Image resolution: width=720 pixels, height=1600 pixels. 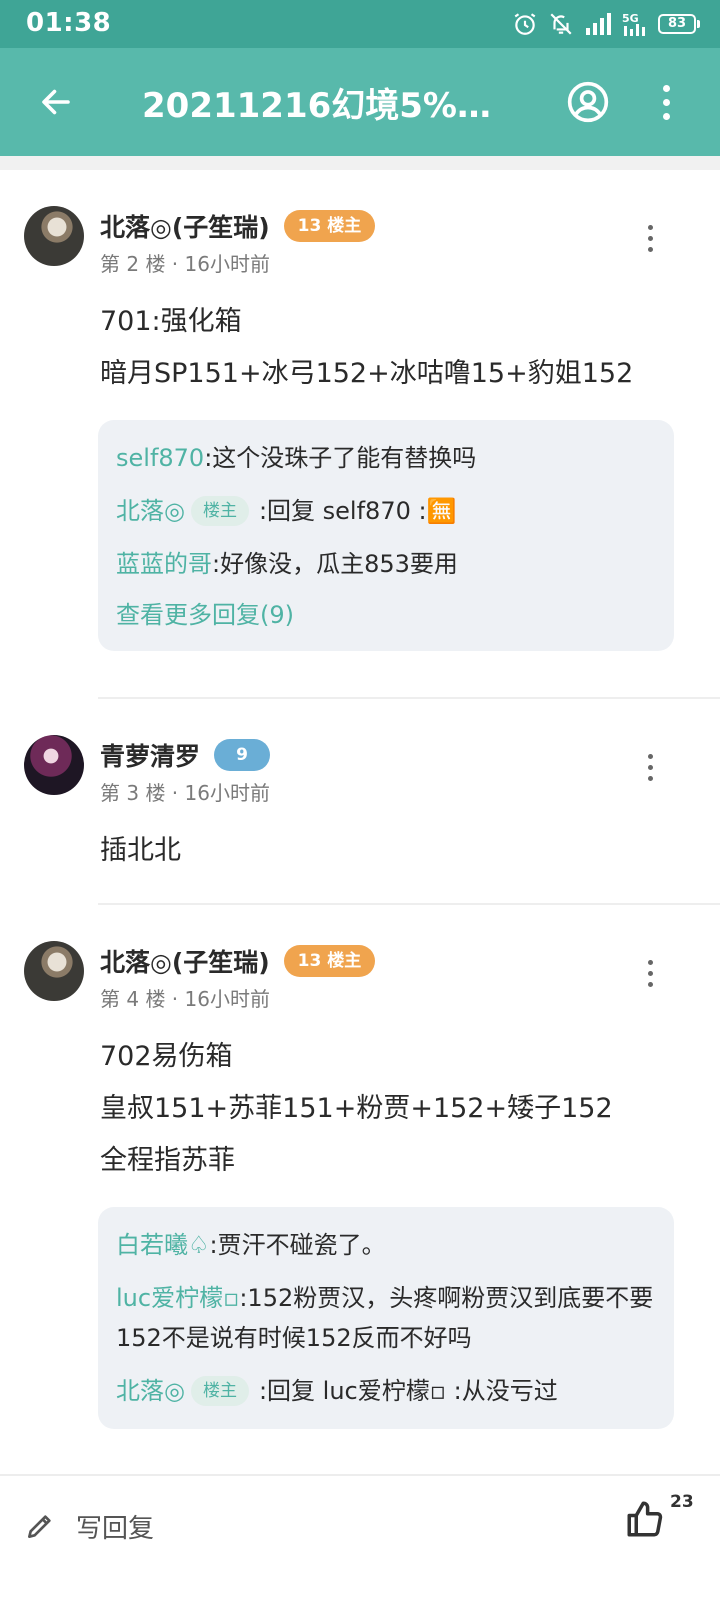 What do you see at coordinates (360, 163) in the screenshot?
I see `top-spacer` at bounding box center [360, 163].